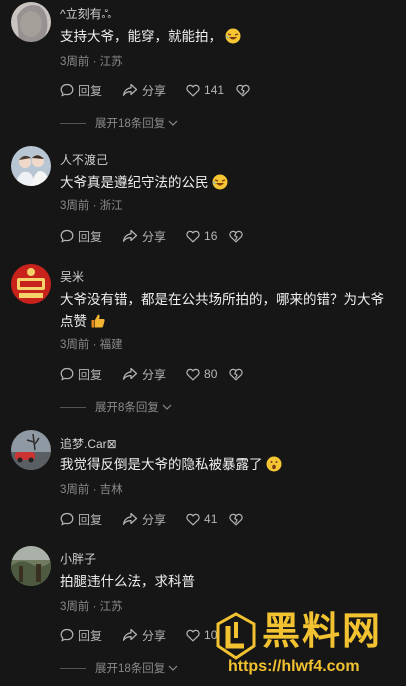  What do you see at coordinates (201, 519) in the screenshot?
I see `like-button: 41` at bounding box center [201, 519].